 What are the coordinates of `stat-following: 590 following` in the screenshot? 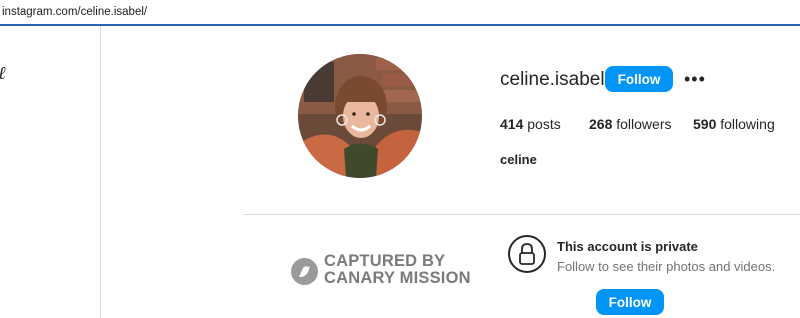 It's located at (734, 124).